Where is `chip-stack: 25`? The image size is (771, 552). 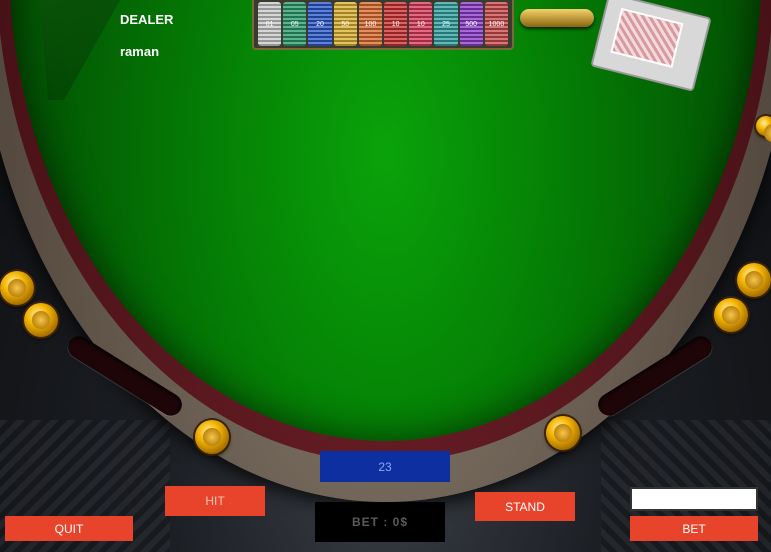
chip-stack: 25 is located at coordinates (446, 24).